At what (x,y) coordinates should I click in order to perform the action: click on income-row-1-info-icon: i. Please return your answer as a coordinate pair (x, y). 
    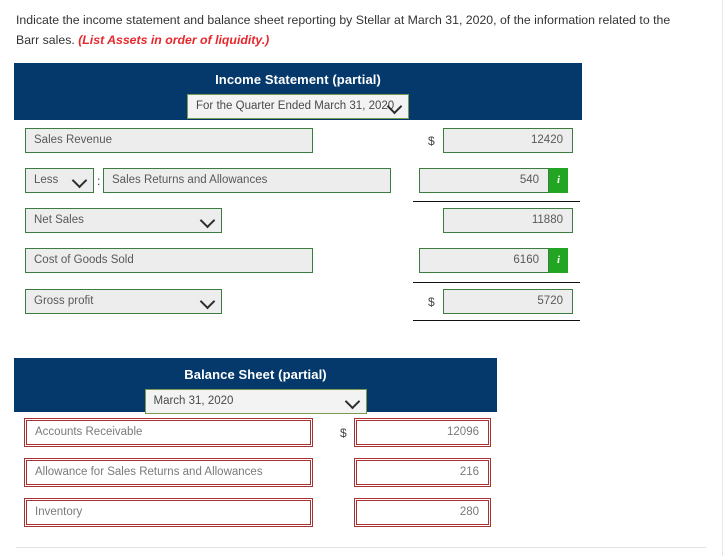
    Looking at the image, I should click on (558, 180).